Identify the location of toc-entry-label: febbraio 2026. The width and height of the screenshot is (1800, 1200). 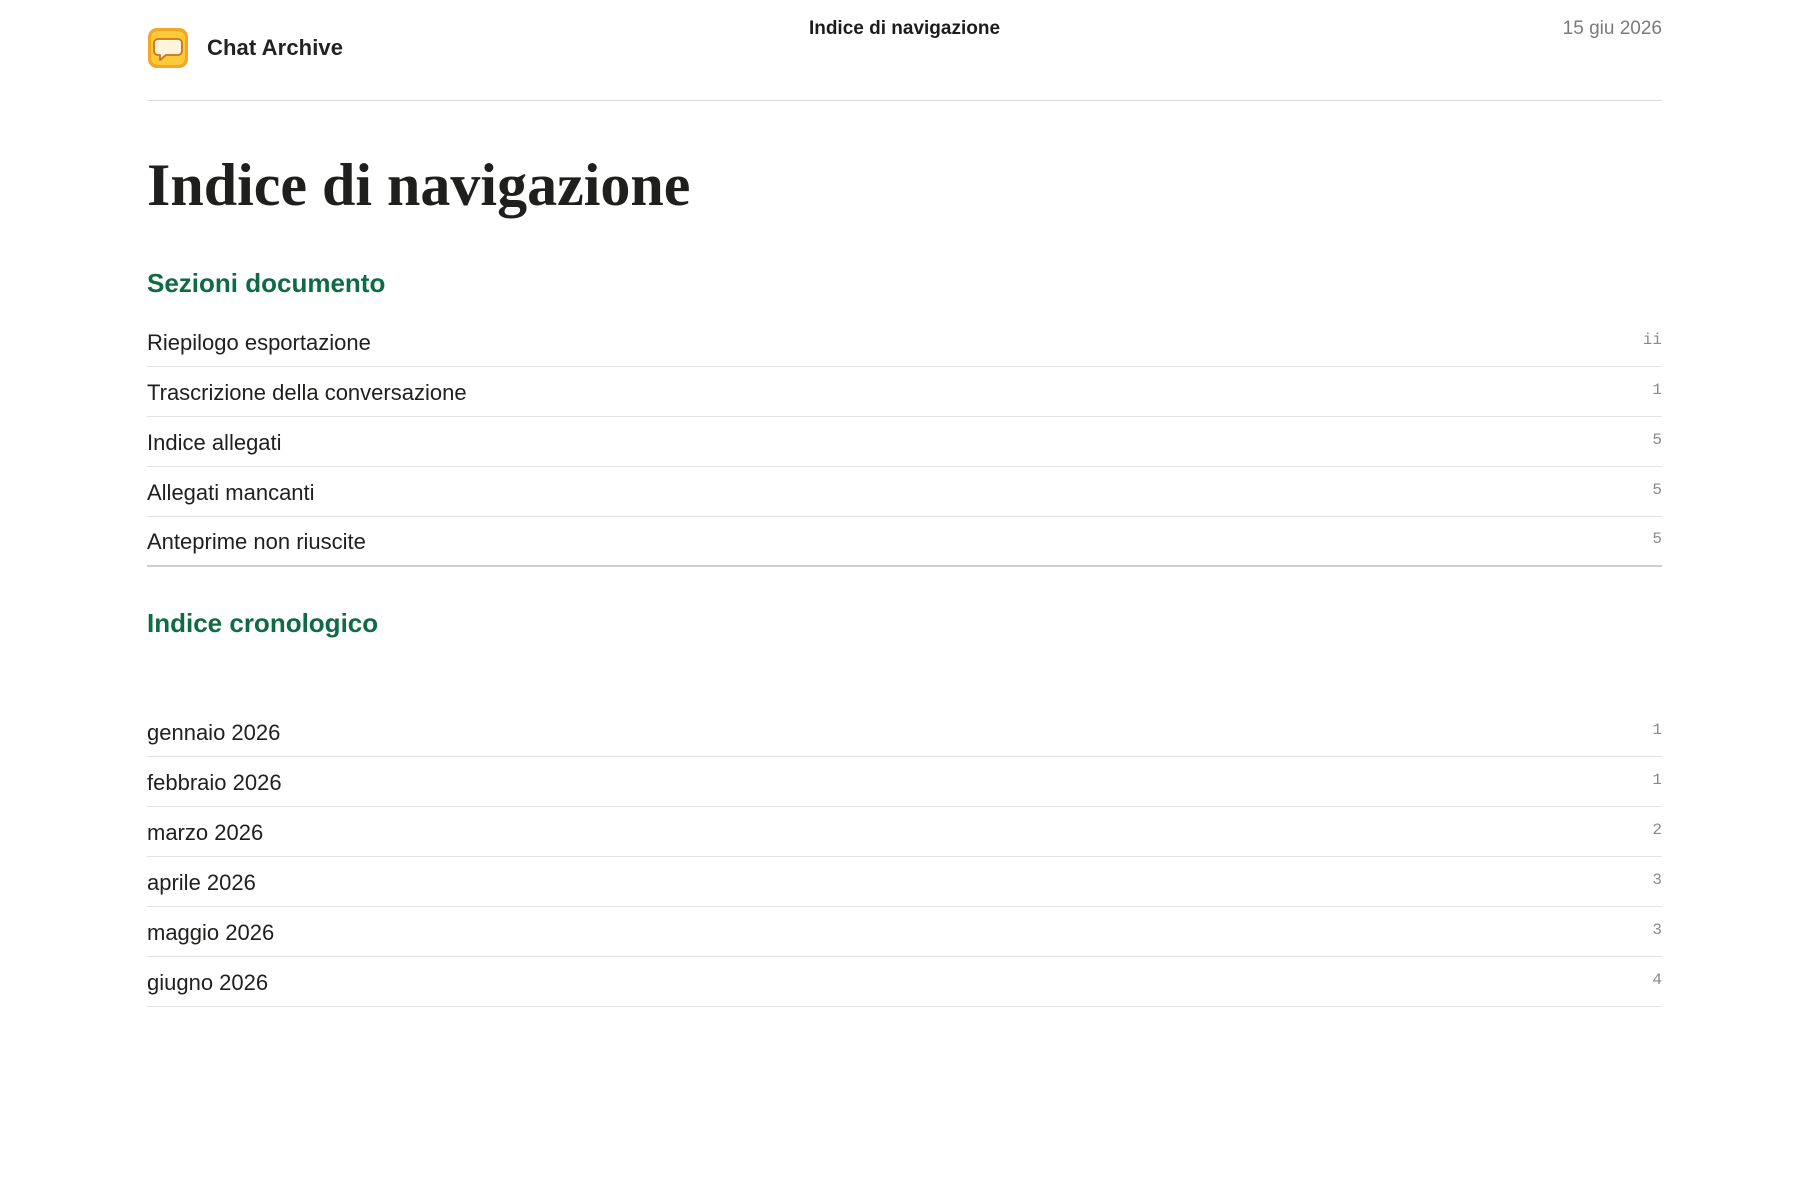
(214, 782).